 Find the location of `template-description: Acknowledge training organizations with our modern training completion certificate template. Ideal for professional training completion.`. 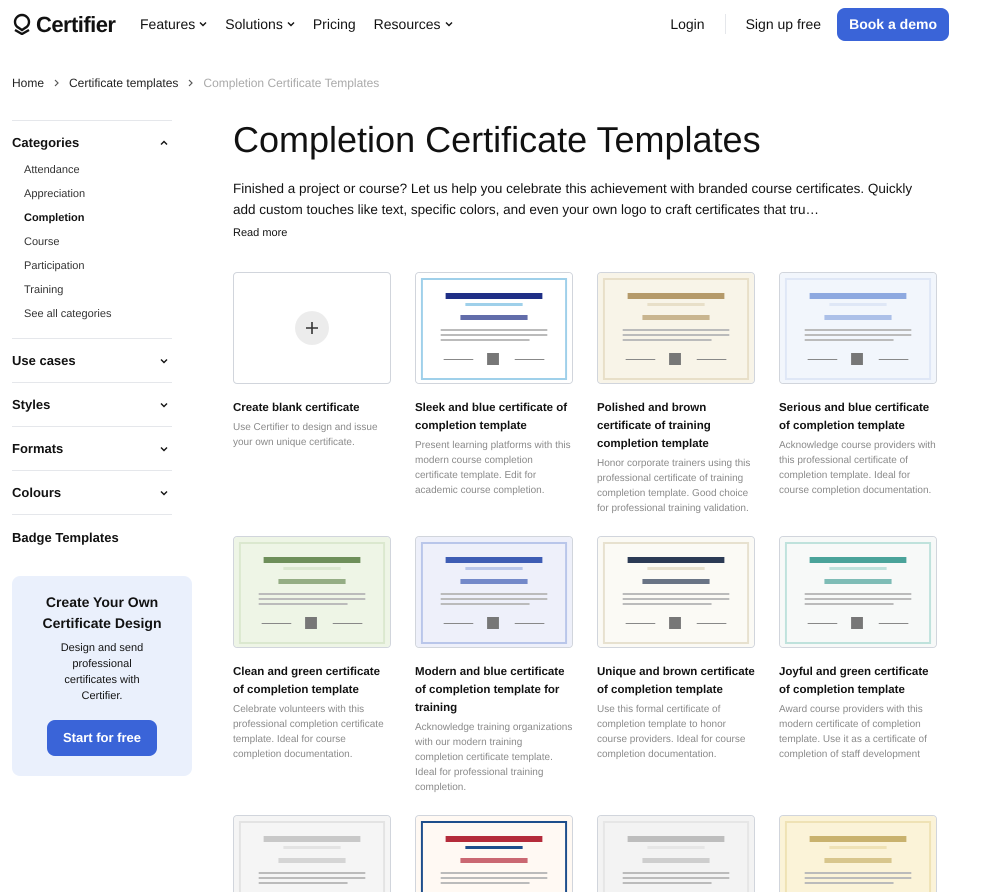

template-description: Acknowledge training organizations with our modern training completion certificate template. Ideal for professional training completion. is located at coordinates (494, 757).